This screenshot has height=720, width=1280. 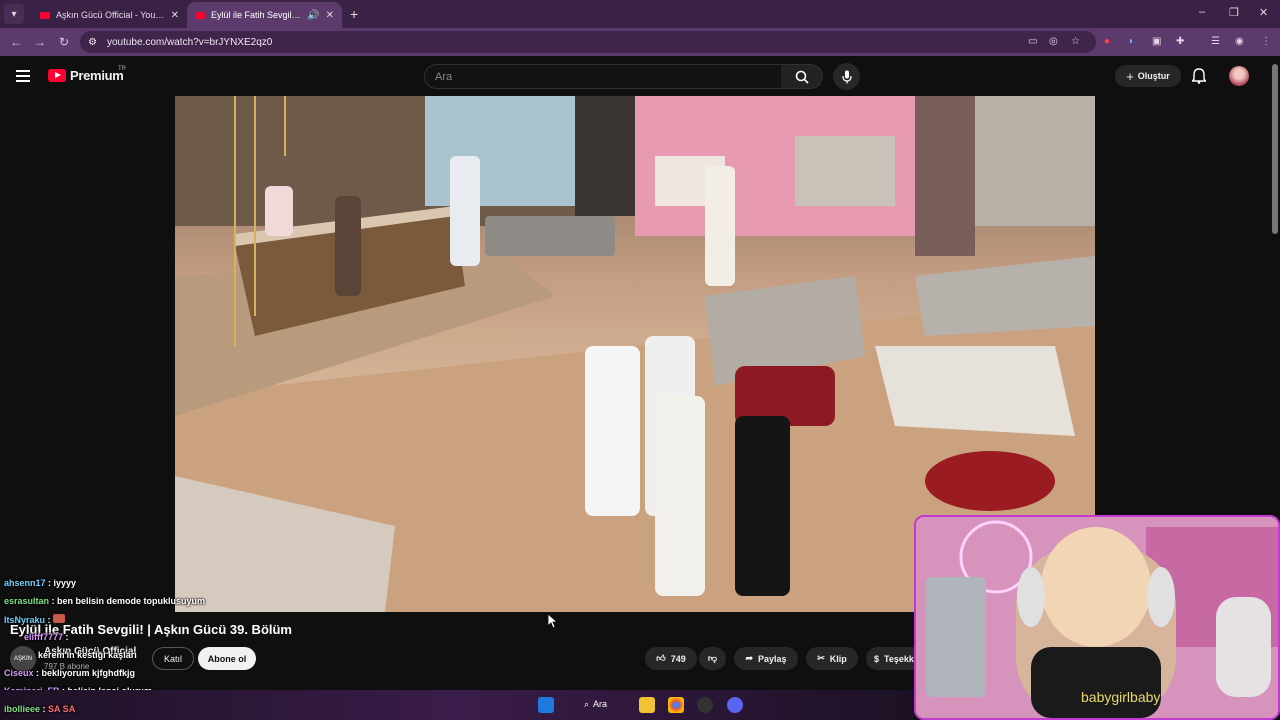 I want to click on taskbar-search-label: Ara, so click(x=600, y=704).